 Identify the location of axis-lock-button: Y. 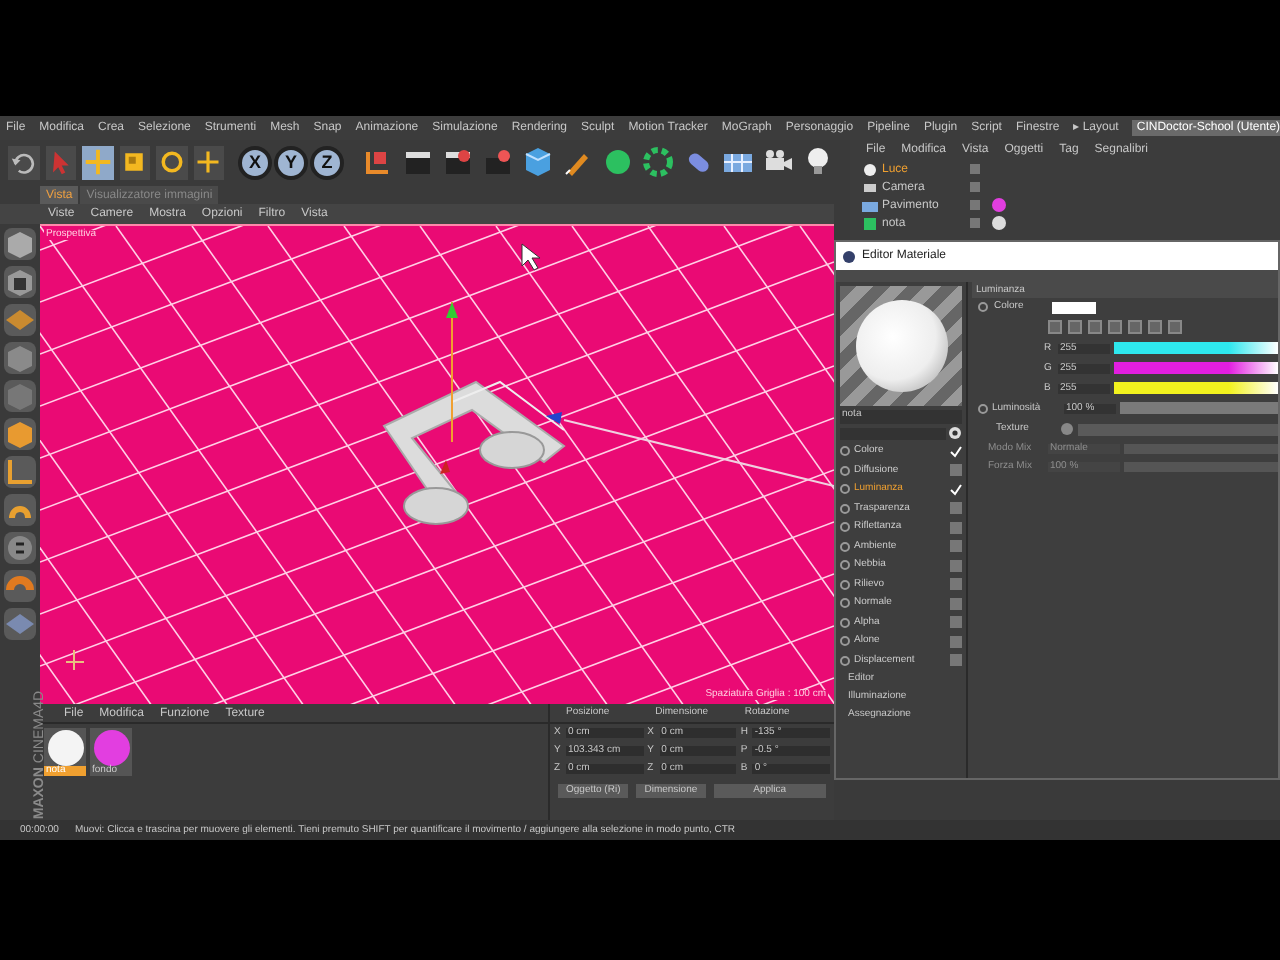
(291, 162).